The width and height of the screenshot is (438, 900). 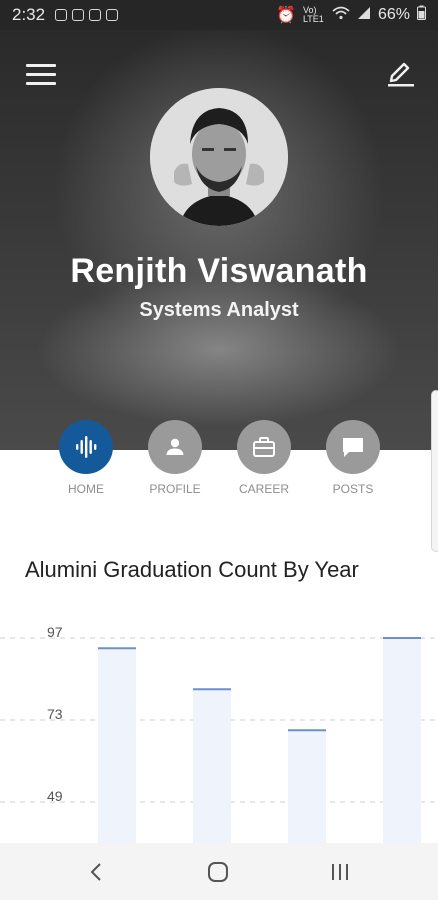 I want to click on nav-posts-circle, so click(x=353, y=447).